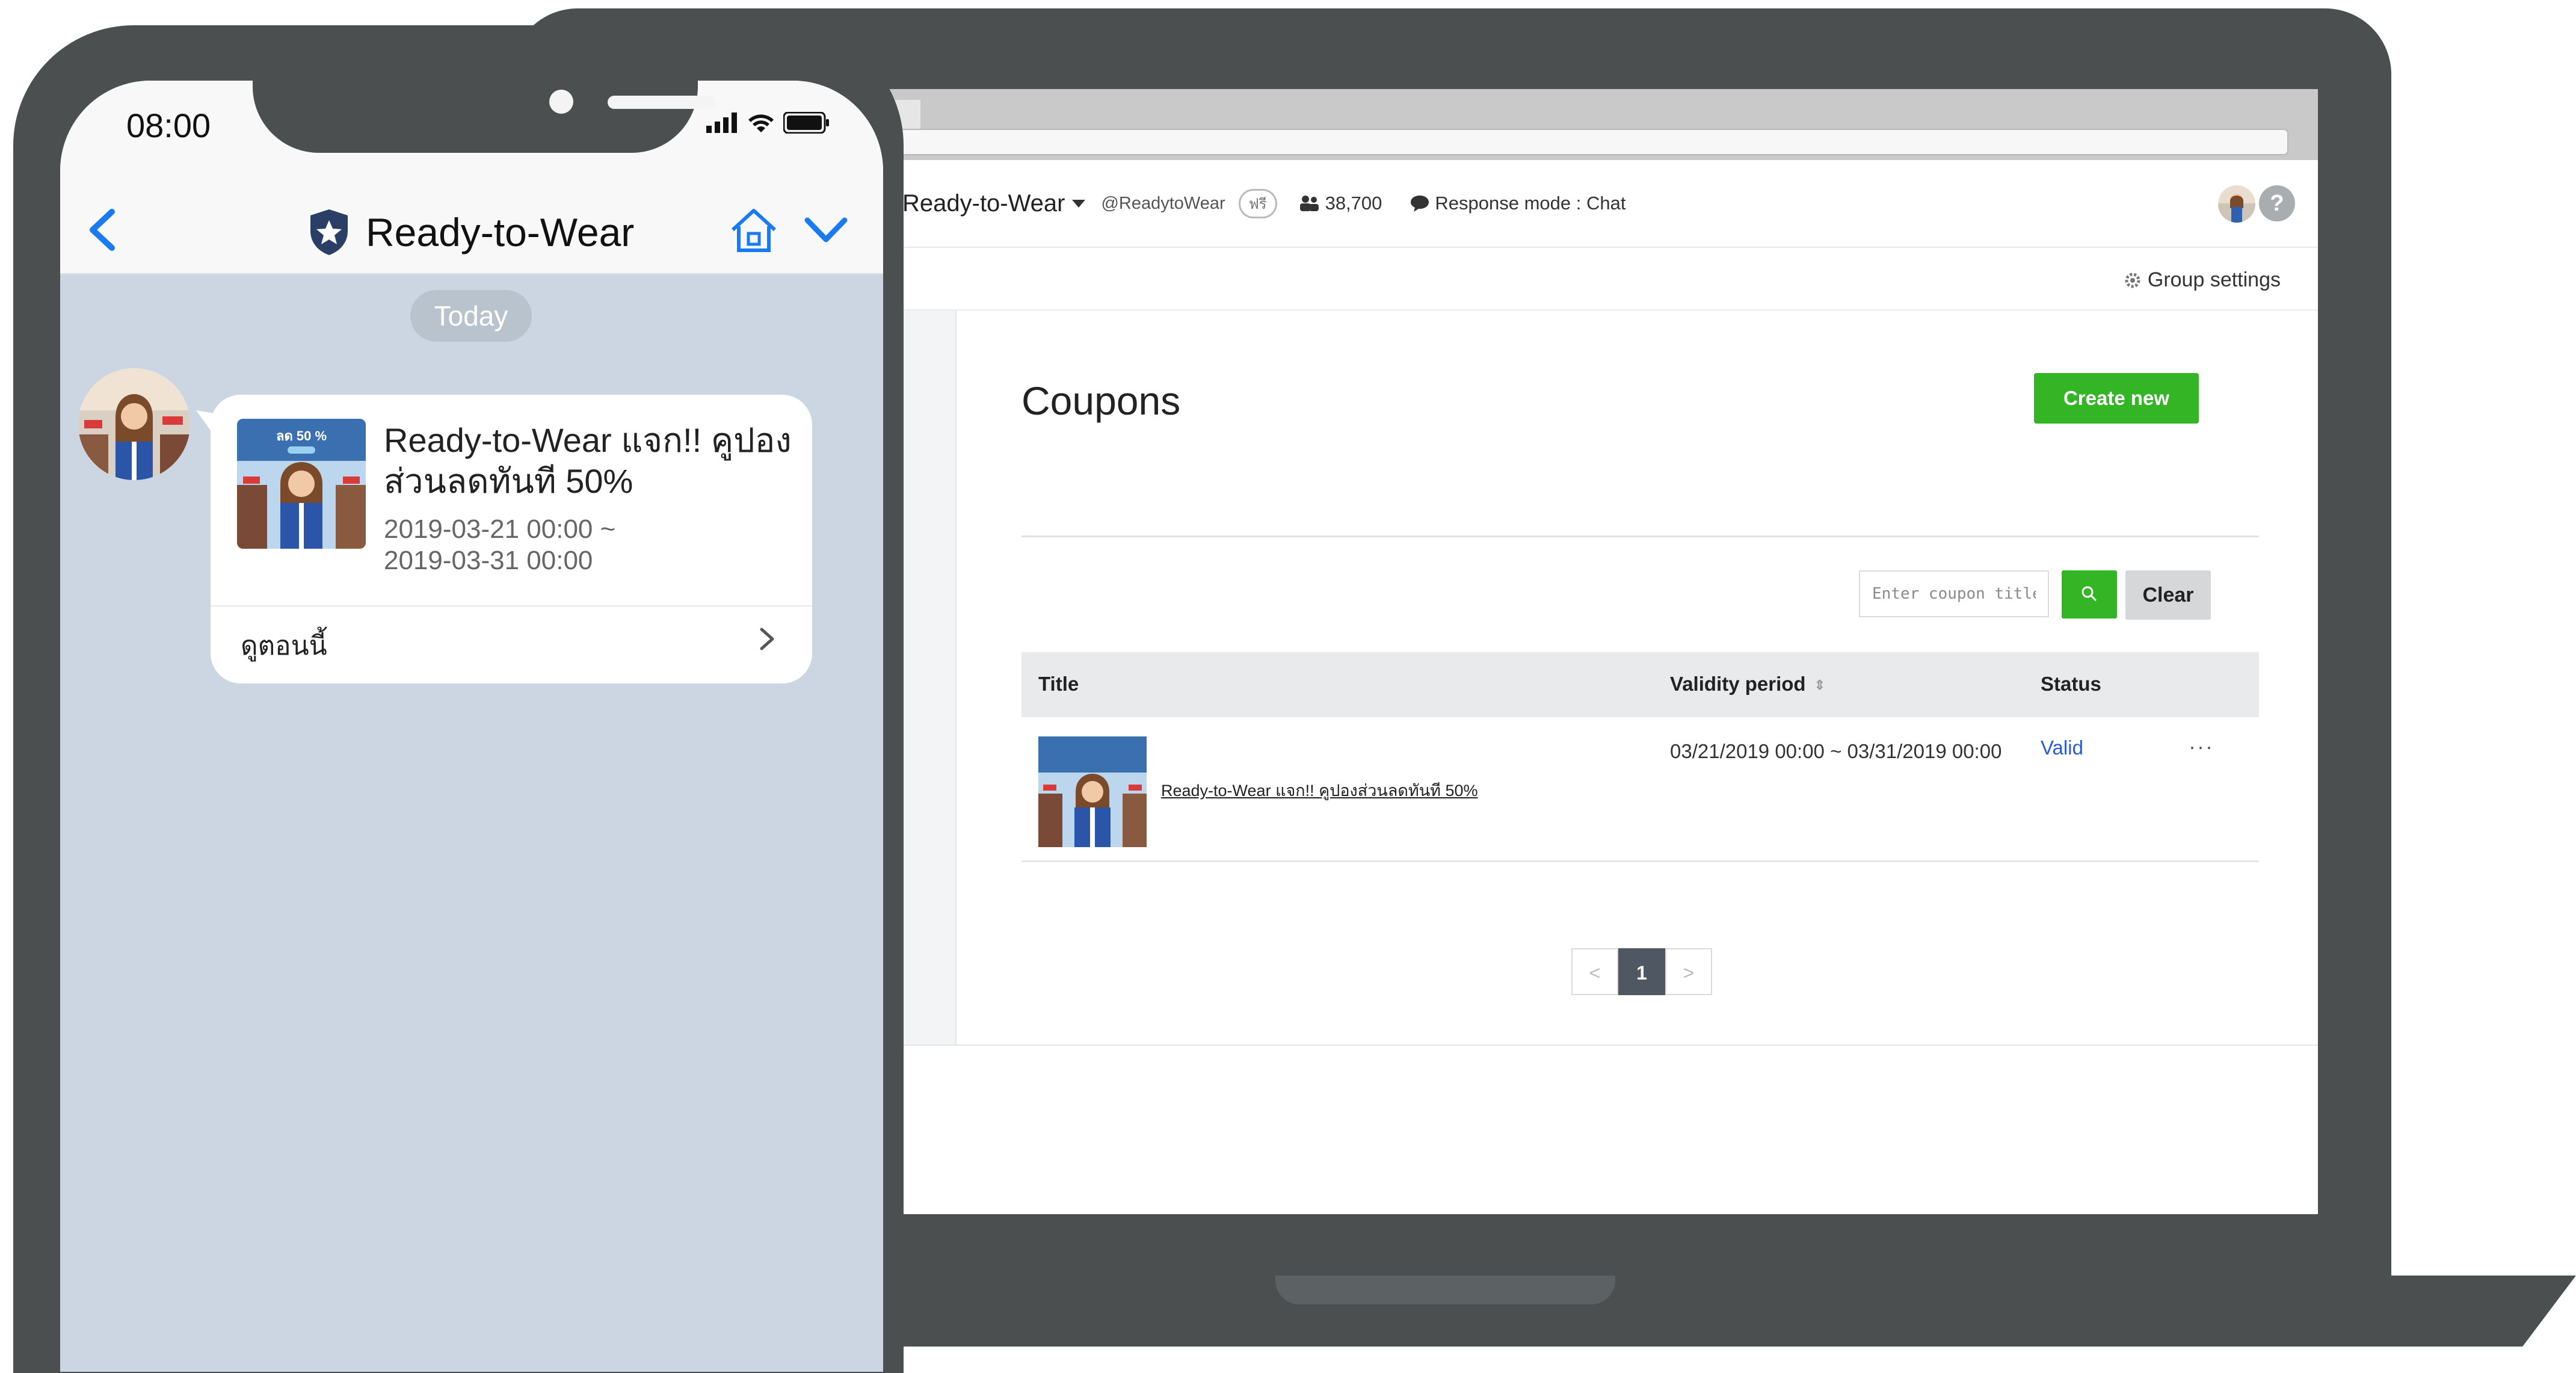 This screenshot has width=2576, height=1373. I want to click on account-avatar, so click(2236, 204).